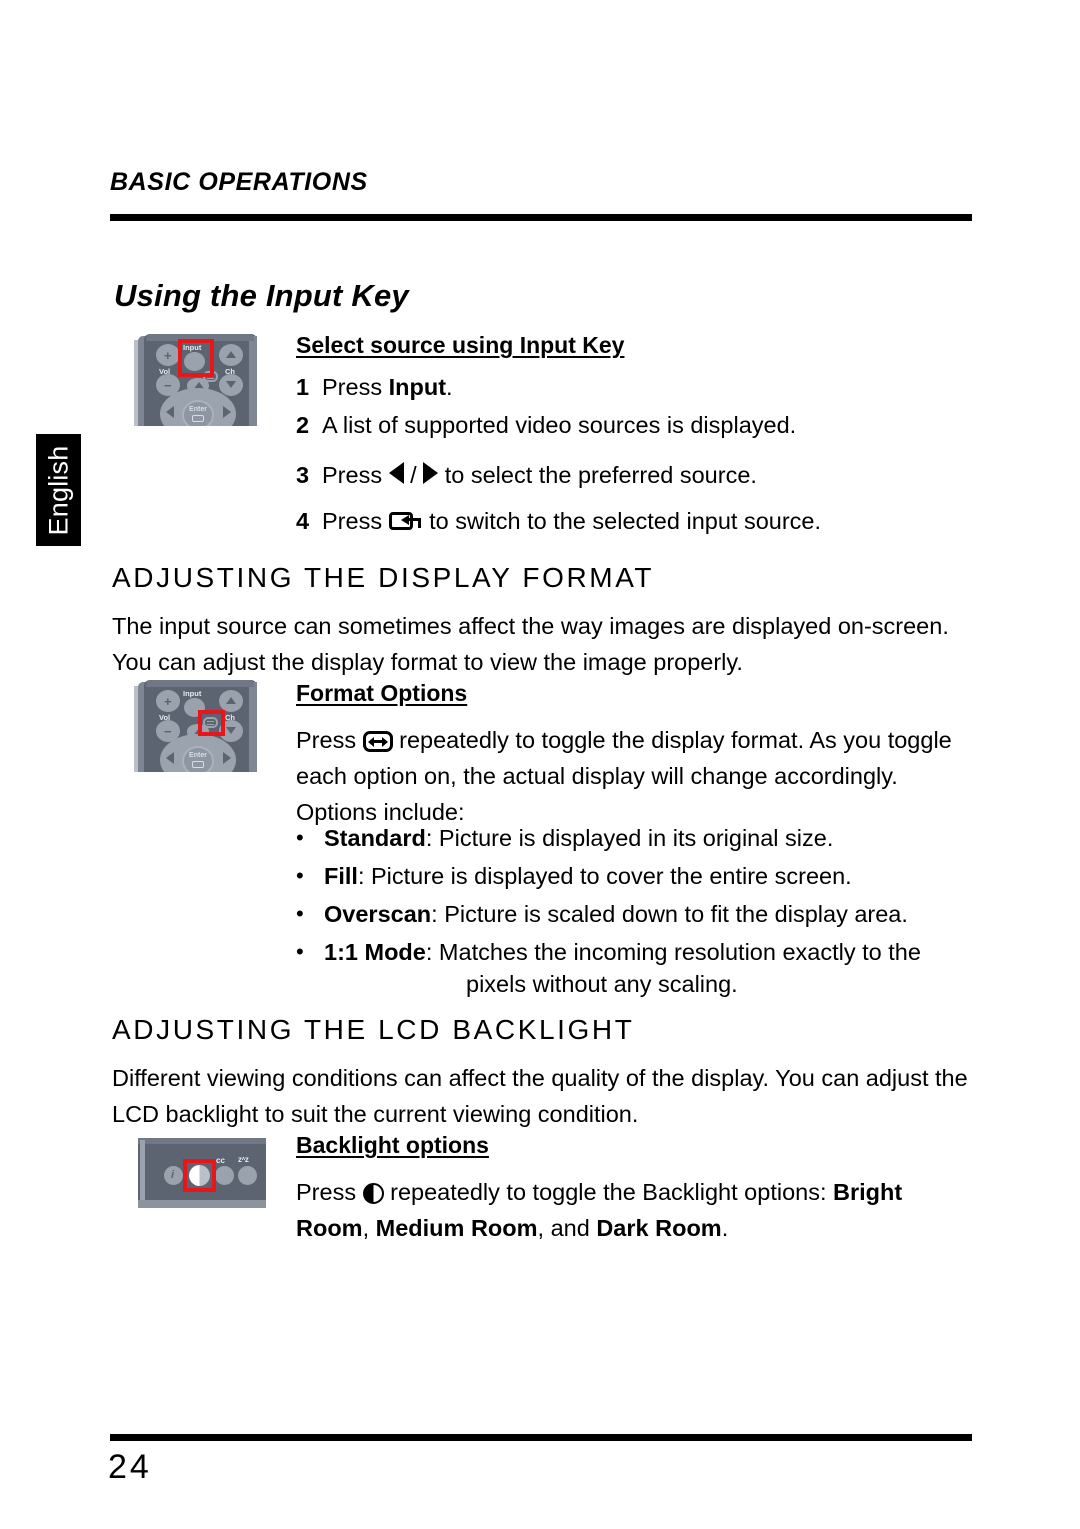 Image resolution: width=1080 pixels, height=1529 pixels. Describe the element at coordinates (261, 295) in the screenshot. I see `page-title: Using the Input Key` at that location.